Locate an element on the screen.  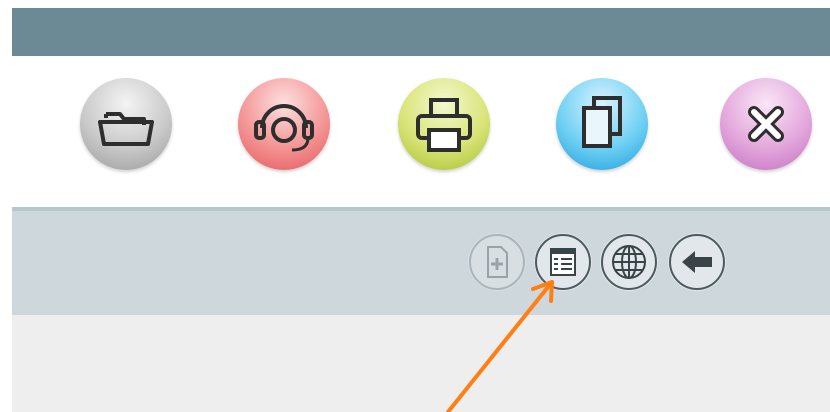
form-button is located at coordinates (563, 262).